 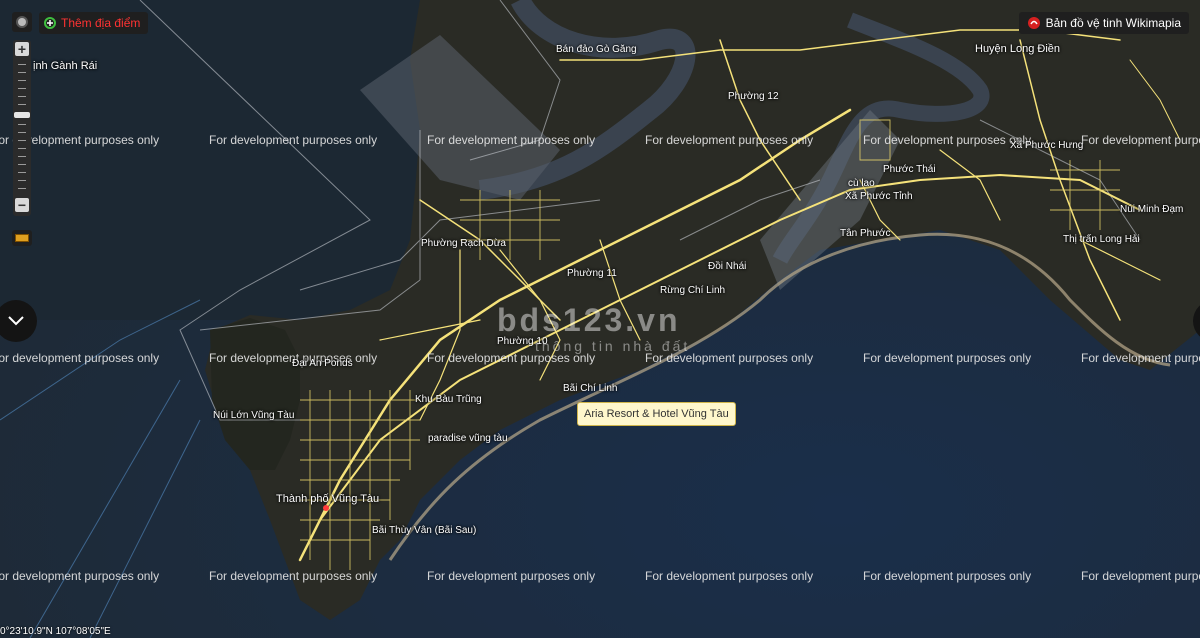 What do you see at coordinates (253, 415) in the screenshot?
I see `place-label: Núi Lớn Vũng Tàu` at bounding box center [253, 415].